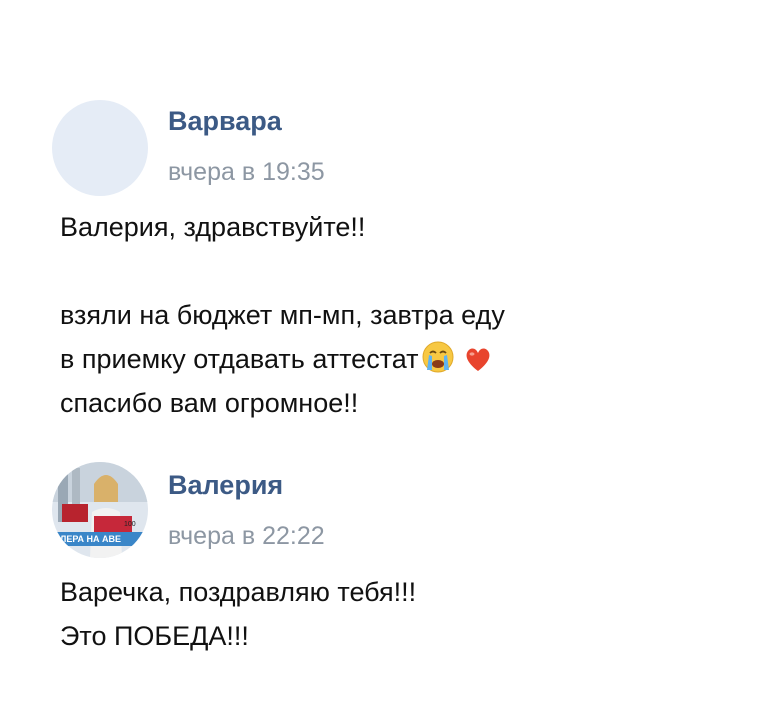 Image resolution: width=768 pixels, height=704 pixels. What do you see at coordinates (213, 227) in the screenshot?
I see `comment-line: Валерия, здравствуйте!!` at bounding box center [213, 227].